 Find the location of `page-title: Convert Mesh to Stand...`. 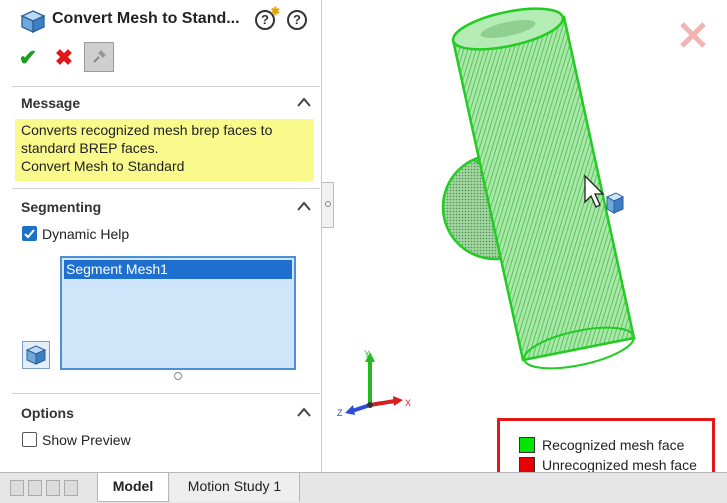

page-title: Convert Mesh to Stand... is located at coordinates (146, 18).